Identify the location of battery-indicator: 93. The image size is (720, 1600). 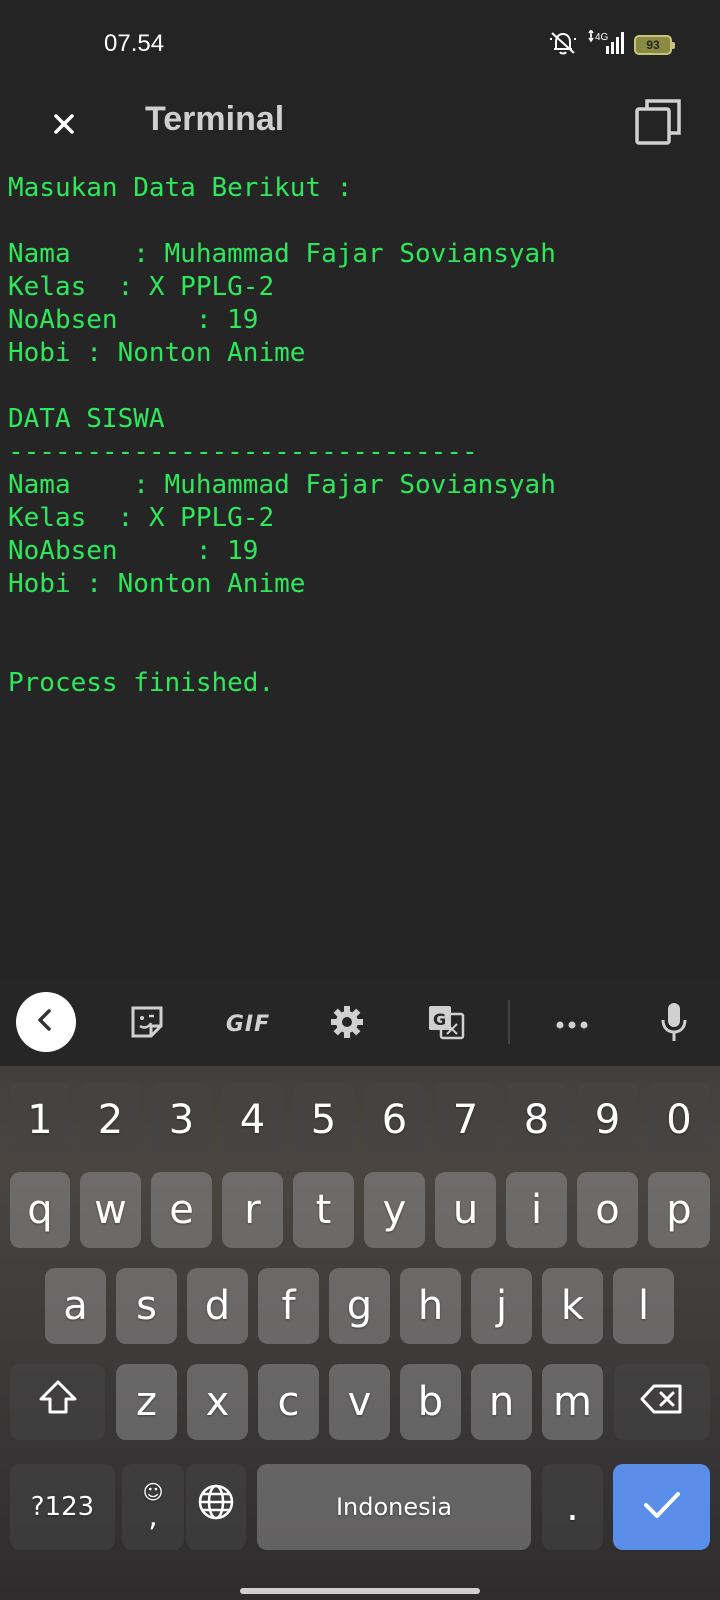
(654, 45).